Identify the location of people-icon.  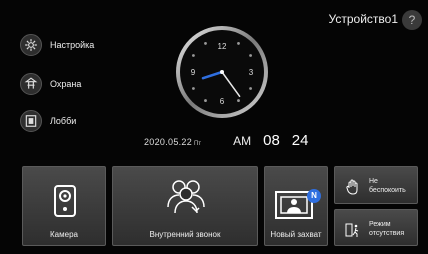
(186, 197).